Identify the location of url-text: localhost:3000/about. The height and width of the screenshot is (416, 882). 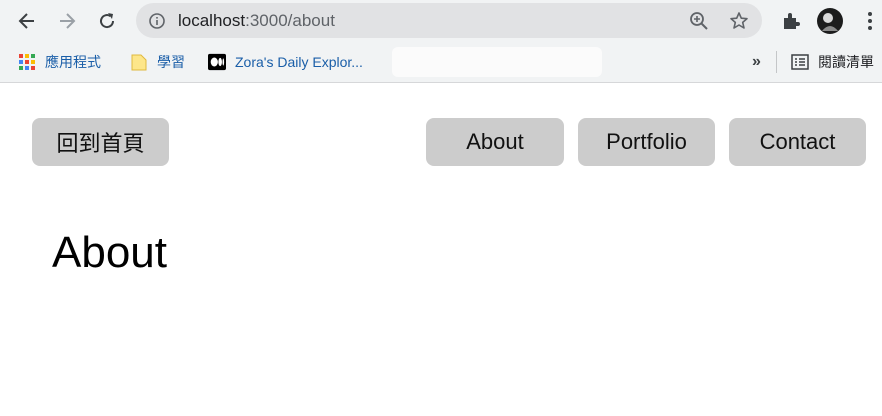
(256, 21).